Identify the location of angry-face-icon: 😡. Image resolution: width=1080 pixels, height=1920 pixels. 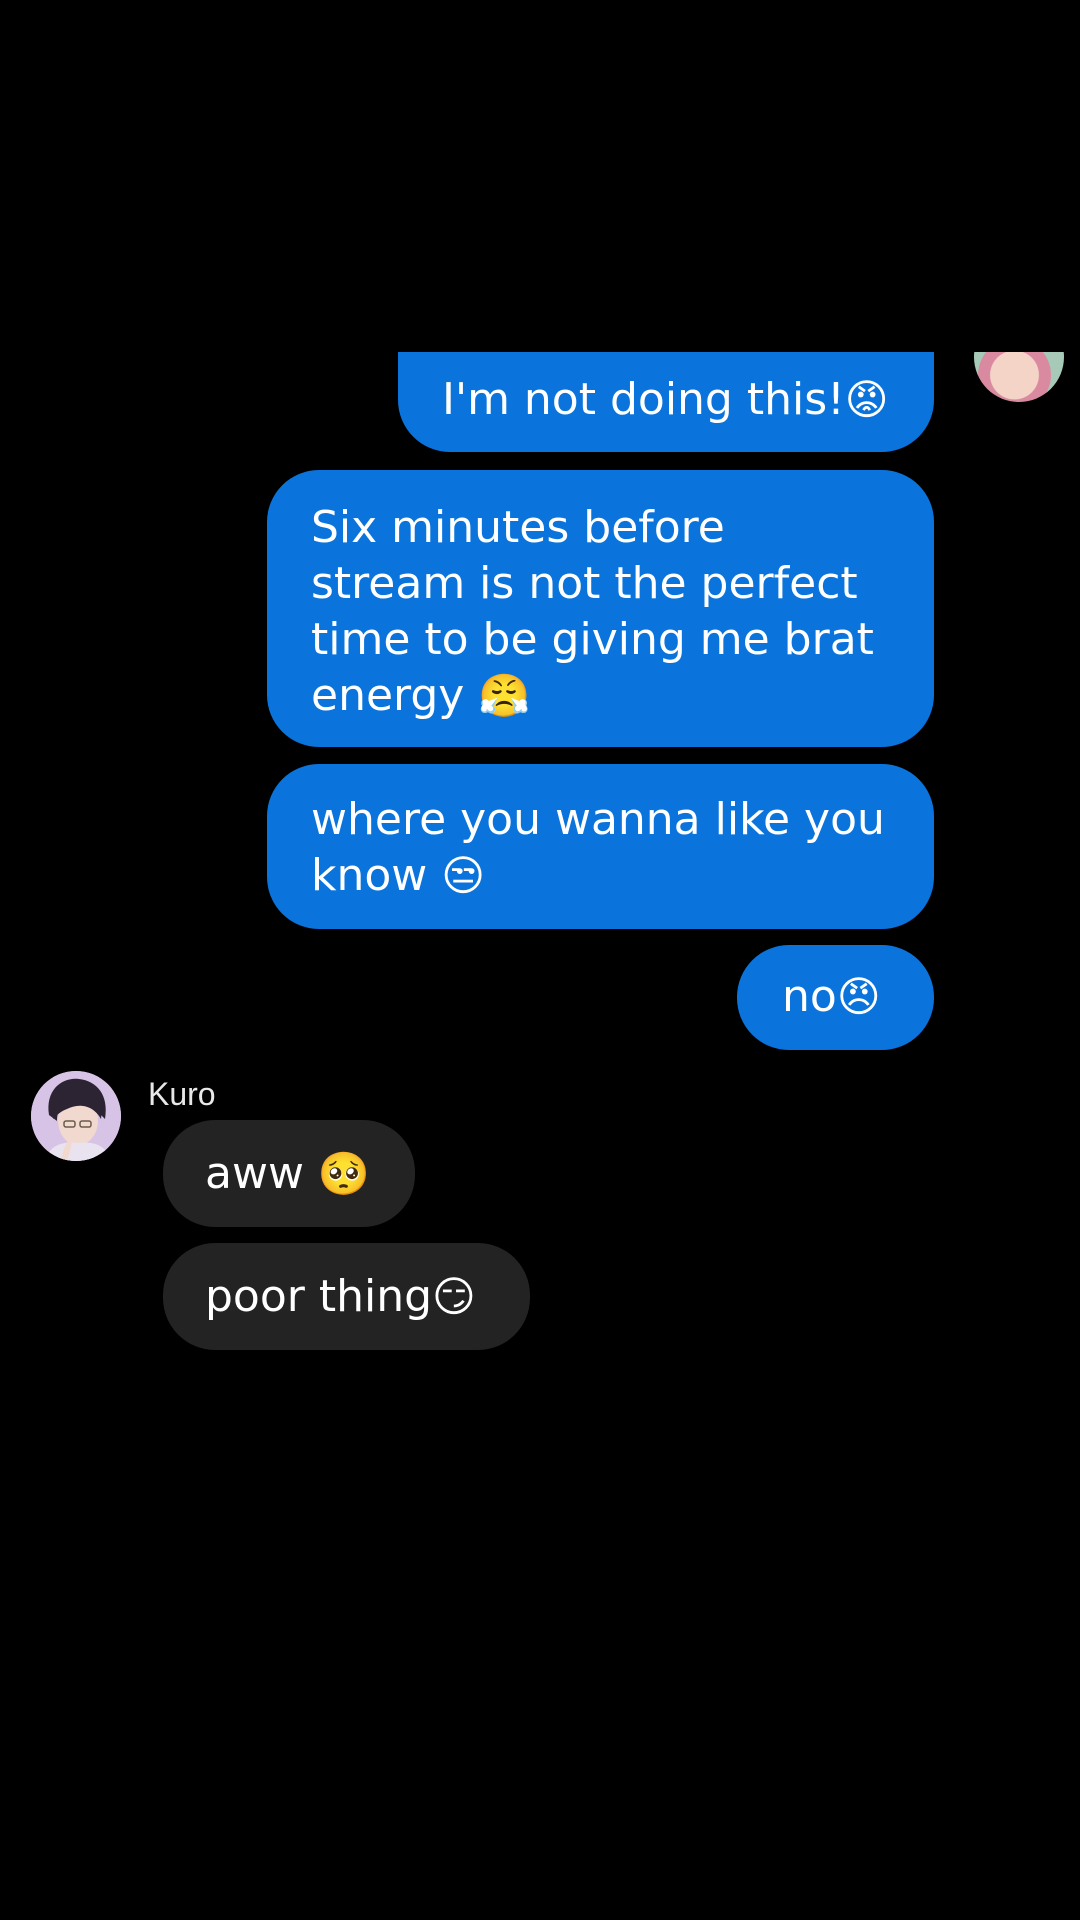
(866, 399).